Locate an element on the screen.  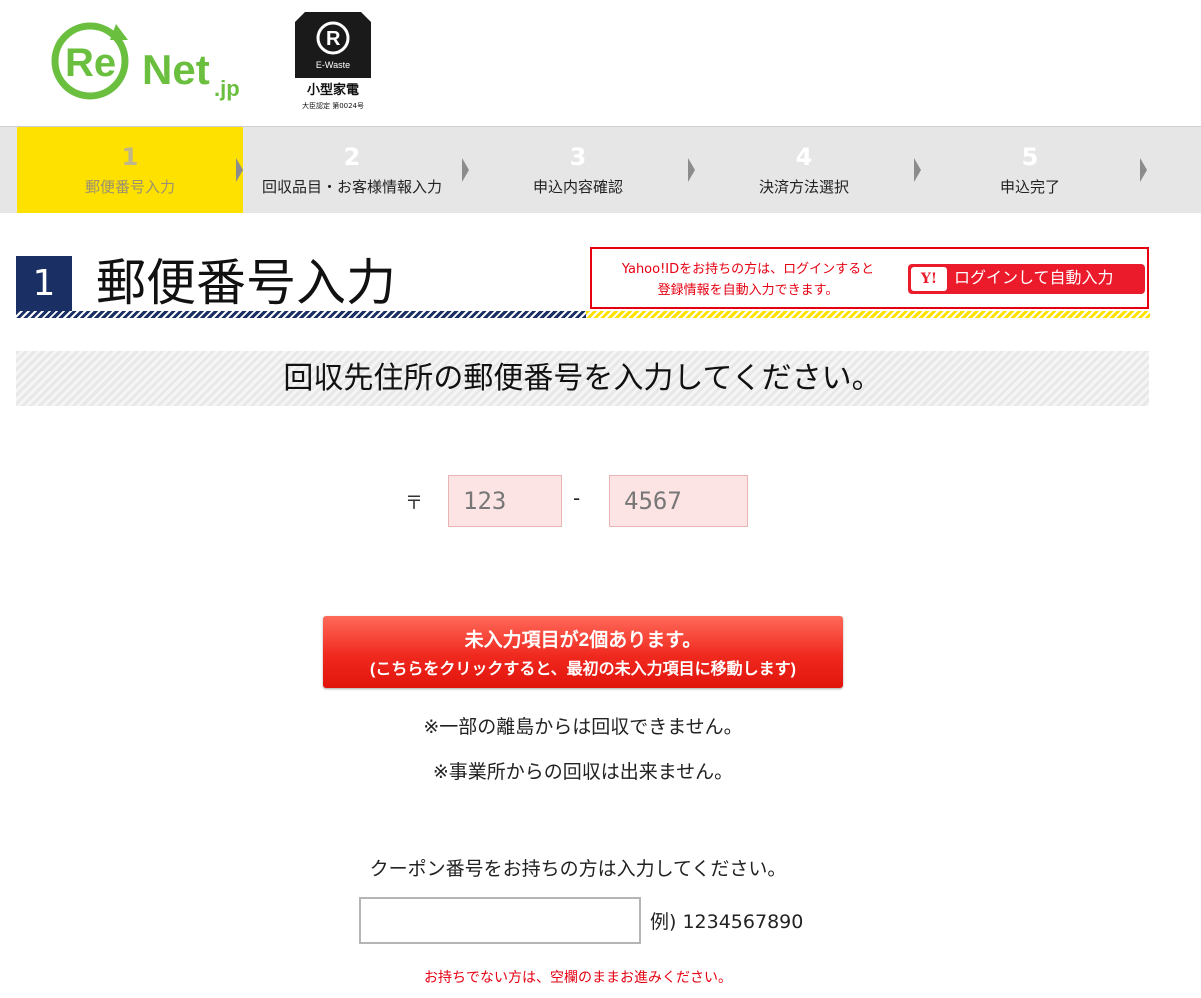
yahoo-note-line2: 登録情報を自動入力できます。 is located at coordinates (748, 290).